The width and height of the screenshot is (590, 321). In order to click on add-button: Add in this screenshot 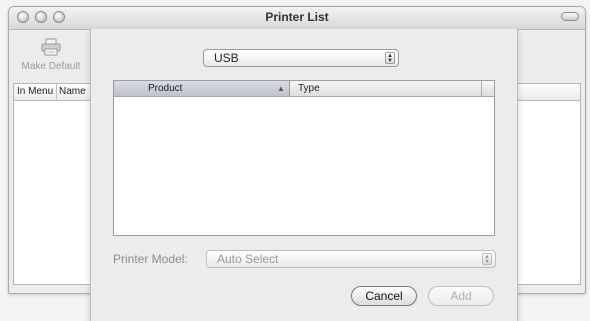, I will do `click(461, 296)`.